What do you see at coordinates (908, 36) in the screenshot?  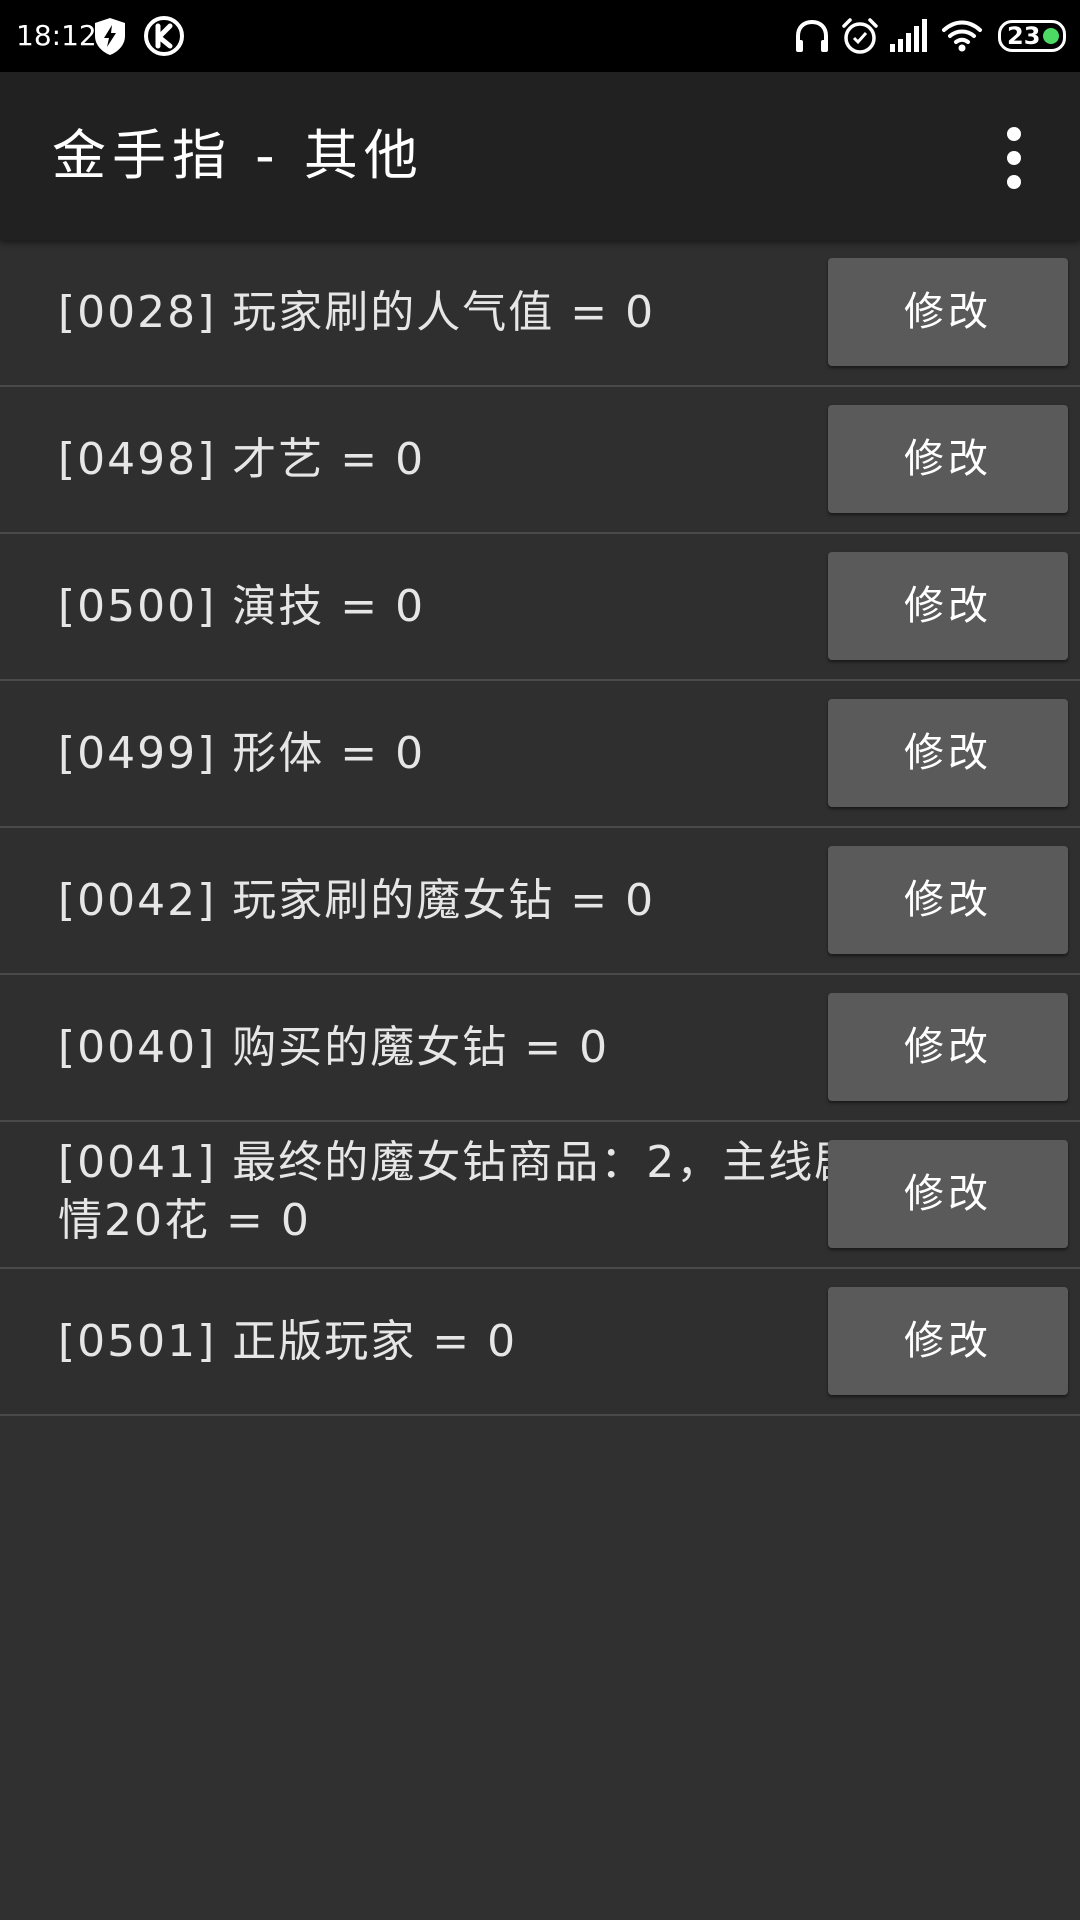 I see `signal-icon` at bounding box center [908, 36].